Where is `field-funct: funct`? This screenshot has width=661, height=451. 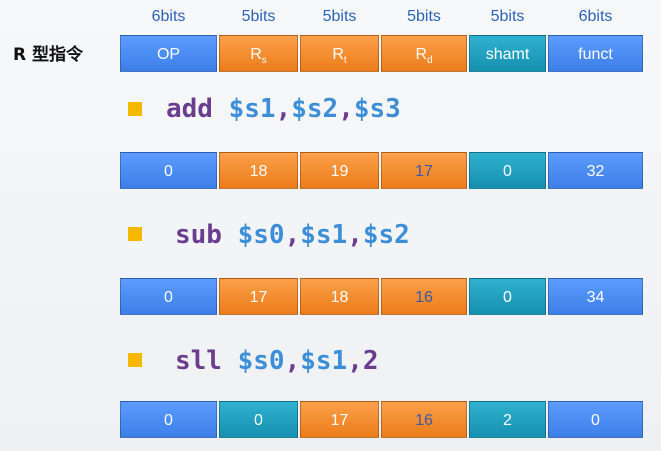
field-funct: funct is located at coordinates (595, 53).